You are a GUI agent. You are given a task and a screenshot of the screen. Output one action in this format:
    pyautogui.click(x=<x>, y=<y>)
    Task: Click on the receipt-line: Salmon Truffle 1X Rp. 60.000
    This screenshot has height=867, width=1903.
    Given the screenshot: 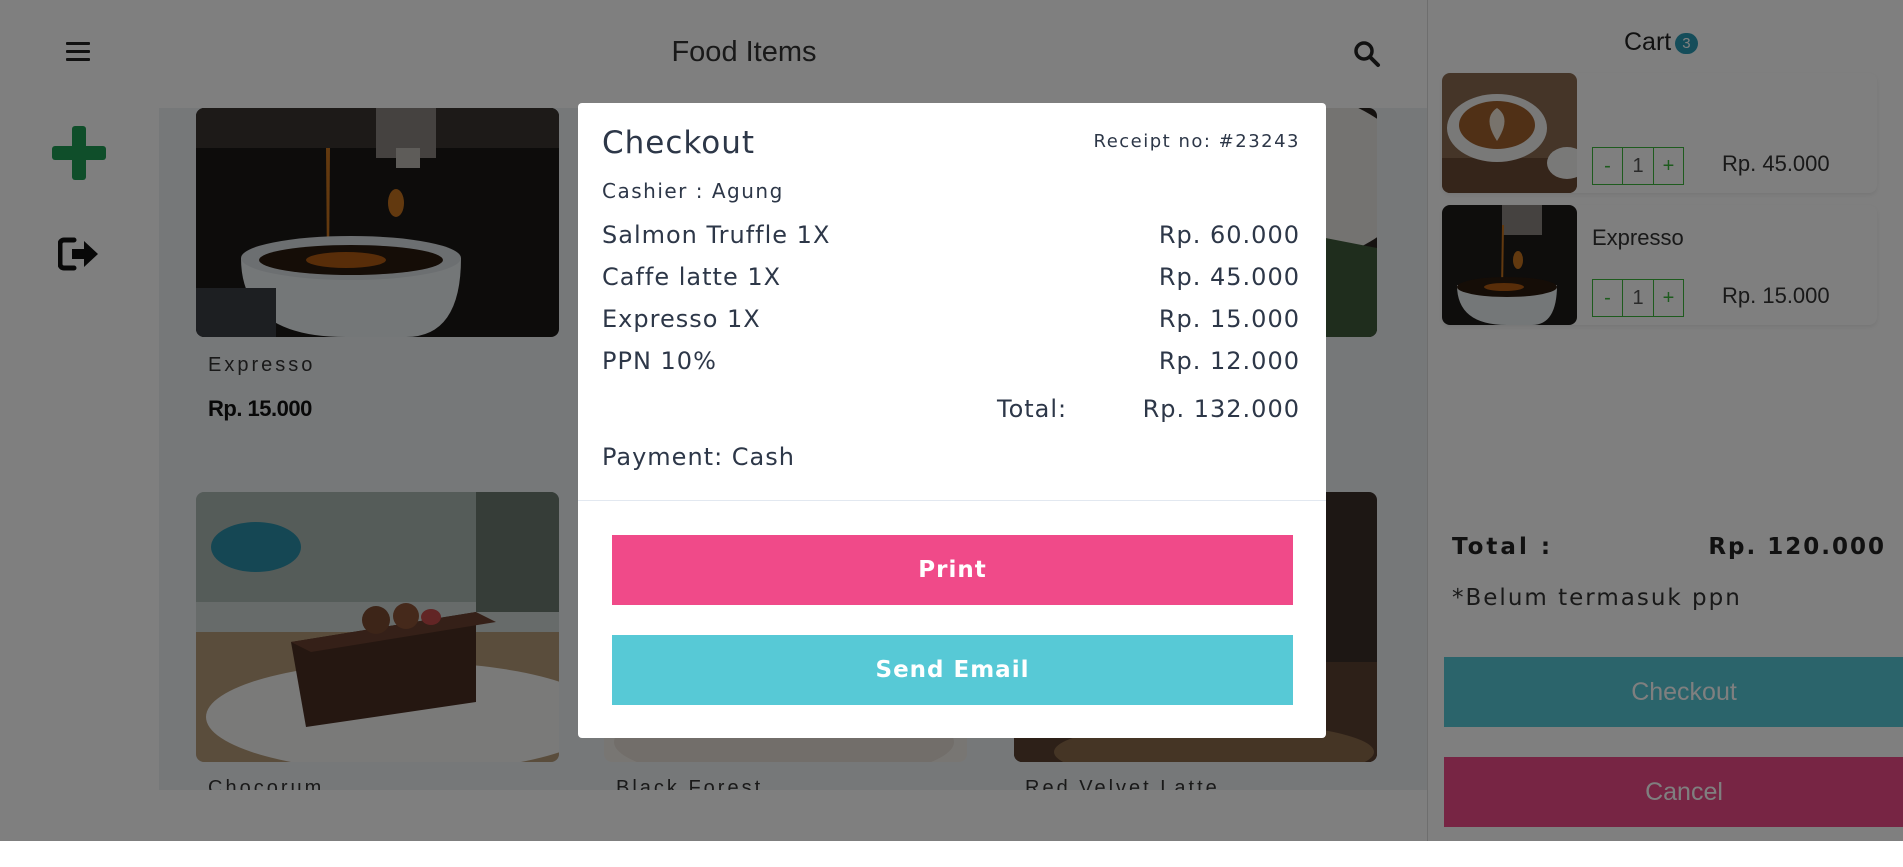 What is the action you would take?
    pyautogui.click(x=951, y=235)
    